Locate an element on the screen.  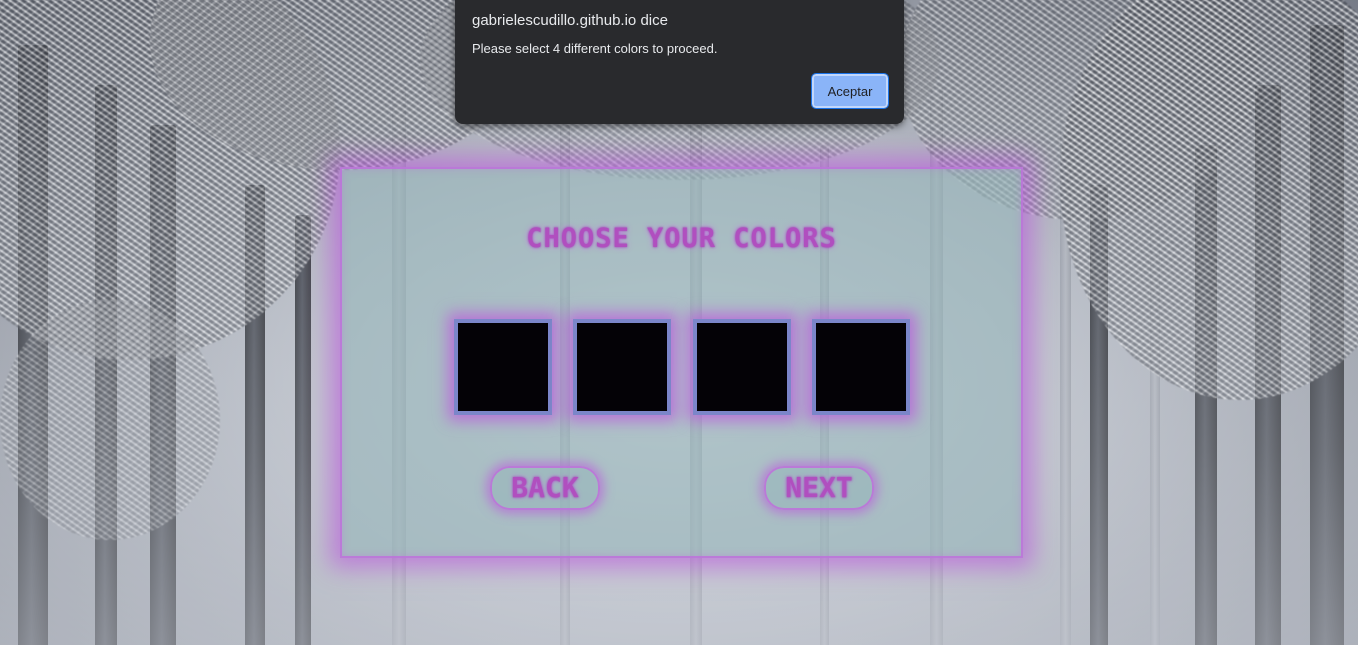
dialog-origin-text: gabrielescudillo.github.io dice is located at coordinates (570, 20).